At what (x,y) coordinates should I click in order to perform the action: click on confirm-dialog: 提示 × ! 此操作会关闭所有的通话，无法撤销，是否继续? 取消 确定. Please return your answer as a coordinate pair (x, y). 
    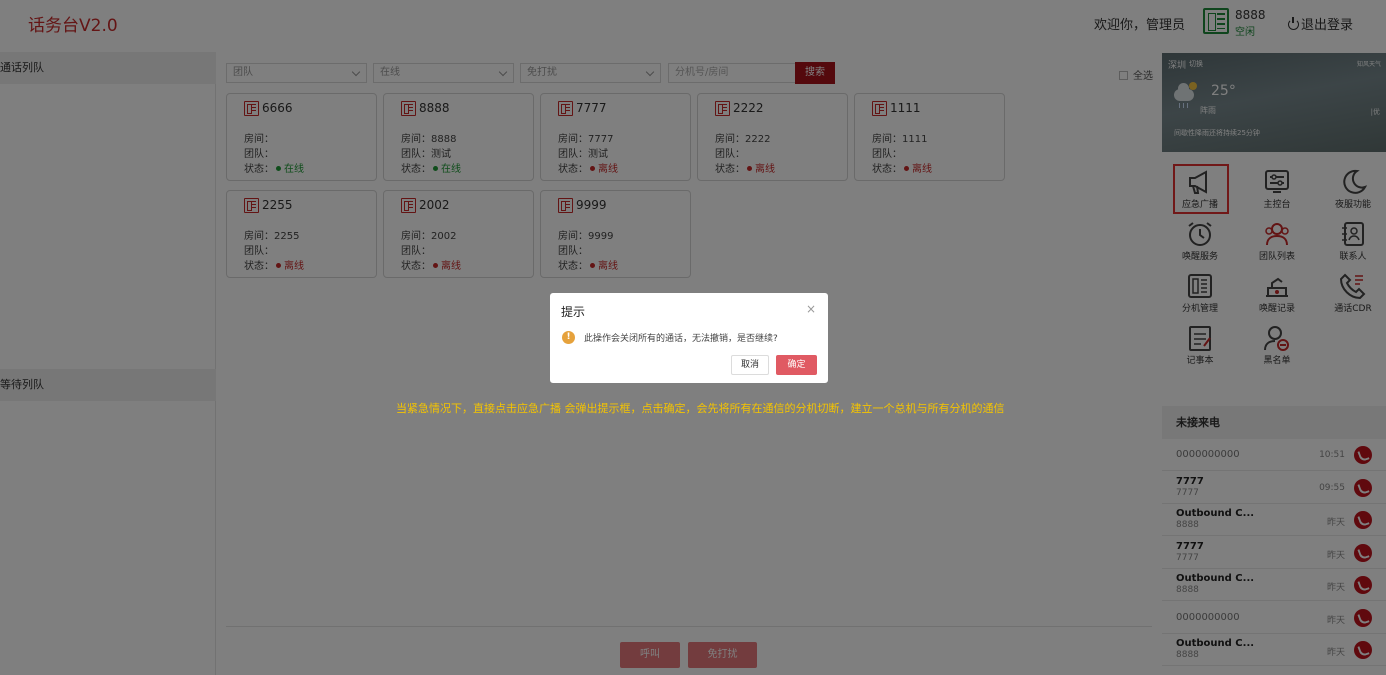
    Looking at the image, I should click on (689, 338).